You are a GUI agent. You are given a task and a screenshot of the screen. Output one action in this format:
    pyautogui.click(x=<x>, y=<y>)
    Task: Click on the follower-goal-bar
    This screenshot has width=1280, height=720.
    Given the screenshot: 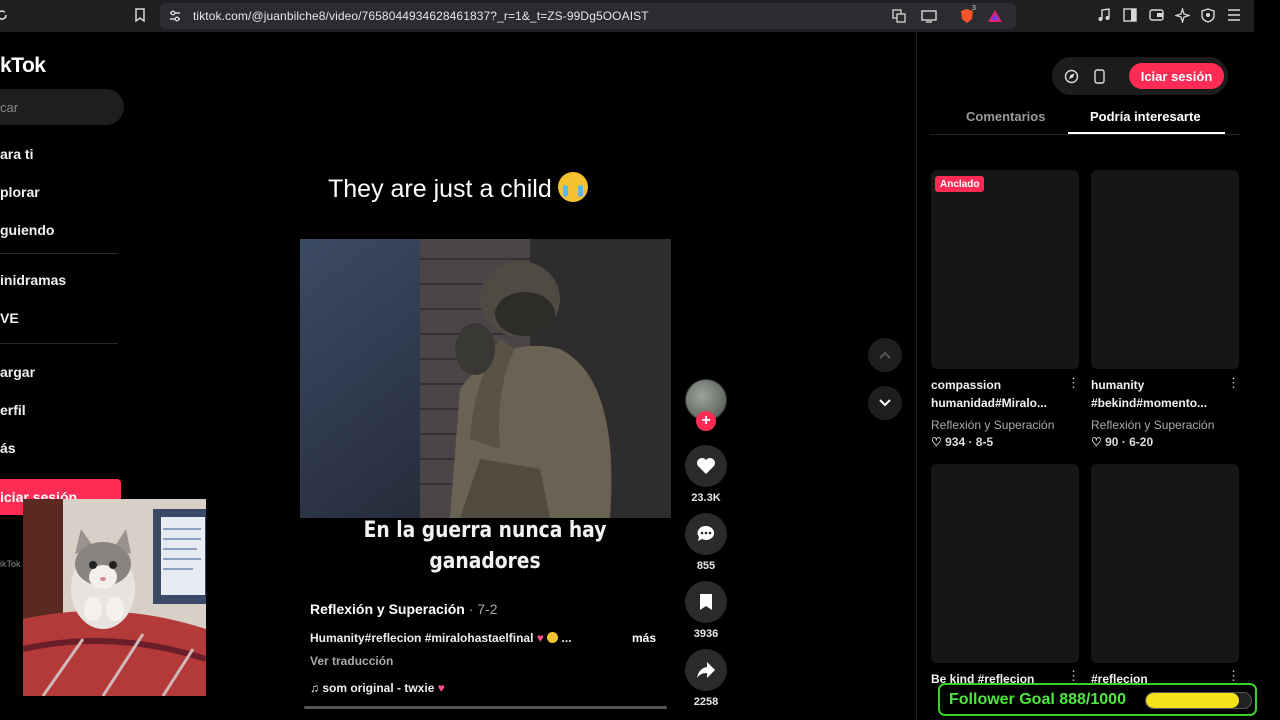 What is the action you would take?
    pyautogui.click(x=1198, y=700)
    